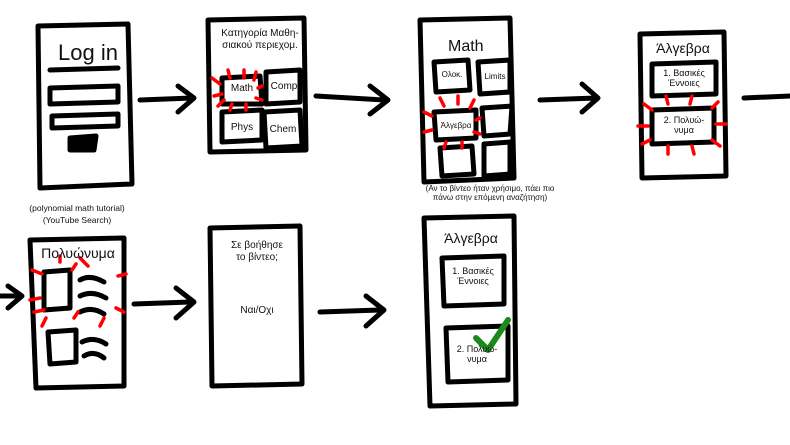 This screenshot has width=790, height=445. I want to click on category-comp: Comp, so click(284, 87).